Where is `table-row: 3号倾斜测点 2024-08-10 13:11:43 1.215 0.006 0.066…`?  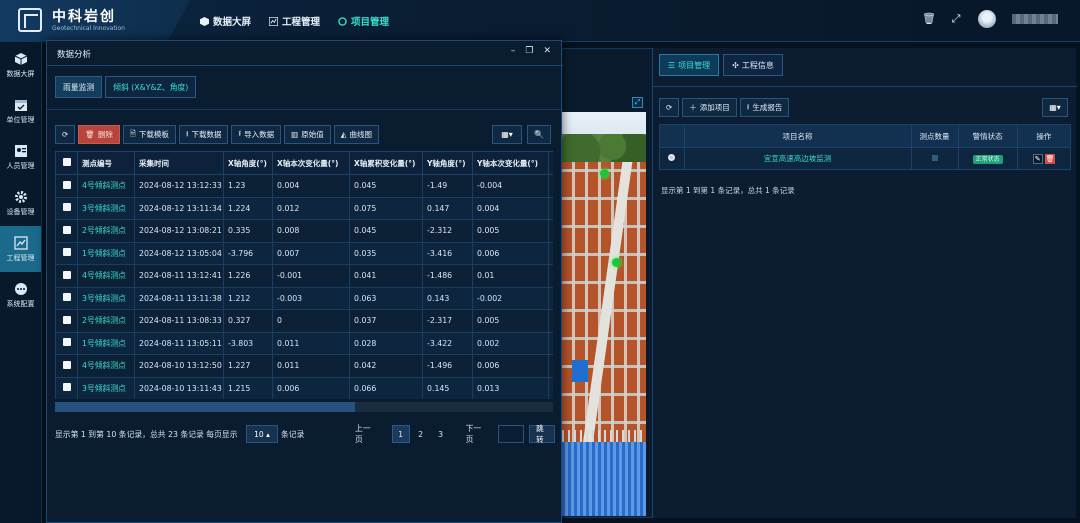
table-row: 3号倾斜测点 2024-08-10 13:11:43 1.215 0.006 0.066… is located at coordinates (304, 387).